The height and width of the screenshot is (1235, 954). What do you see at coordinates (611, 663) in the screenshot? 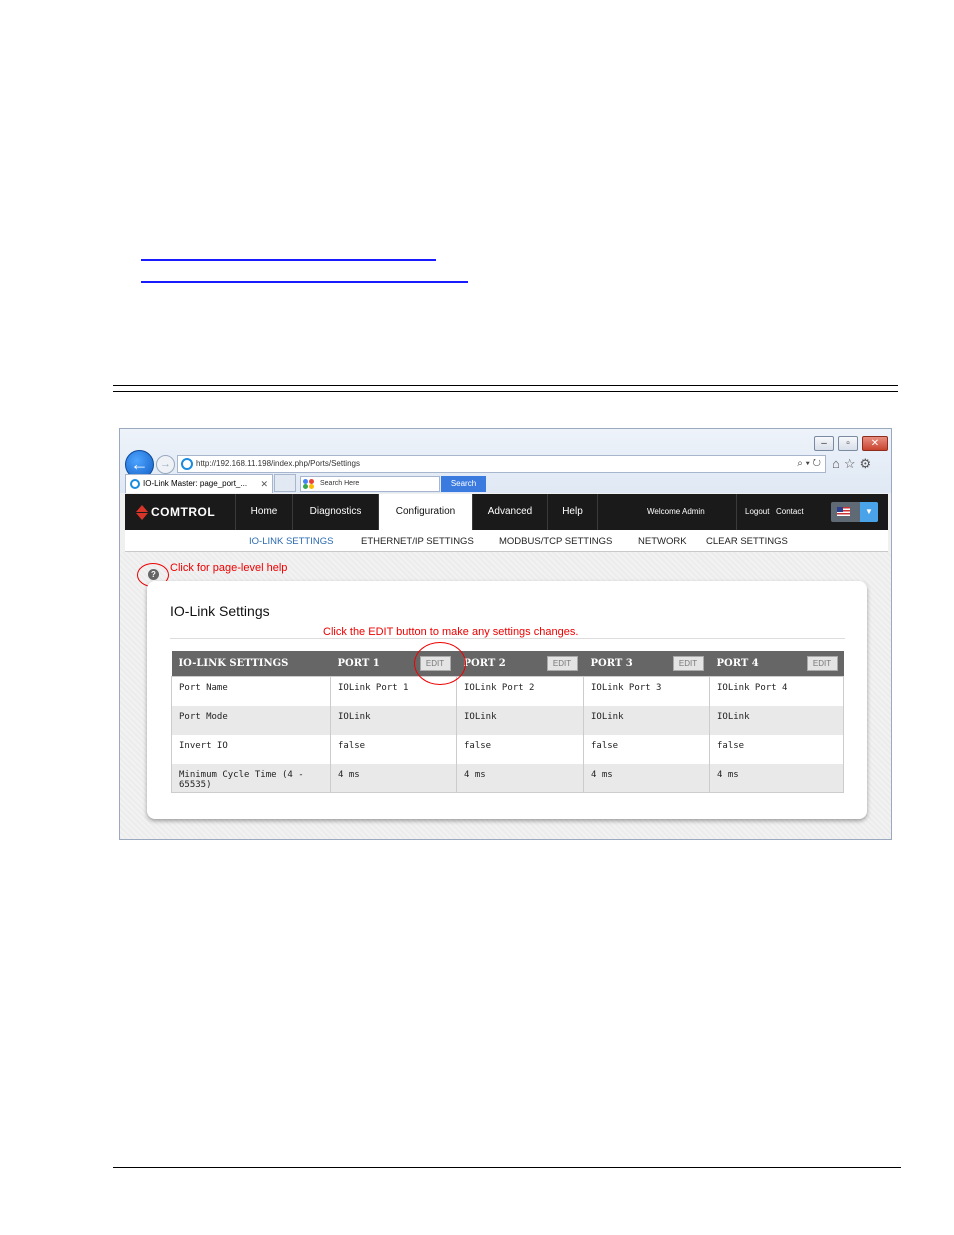
I see `port-label: PORT 3` at bounding box center [611, 663].